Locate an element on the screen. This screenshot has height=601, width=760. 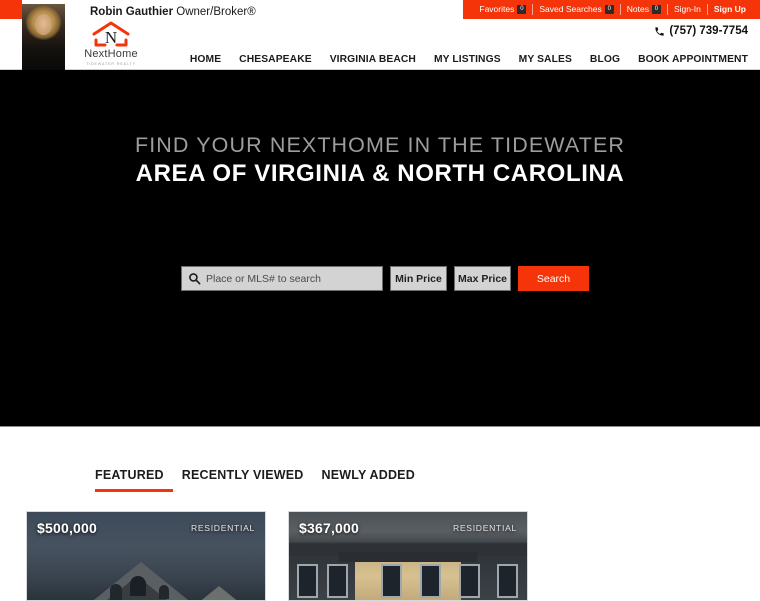
property-search-bar: Min Price Max Price Search is located at coordinates (385, 278).